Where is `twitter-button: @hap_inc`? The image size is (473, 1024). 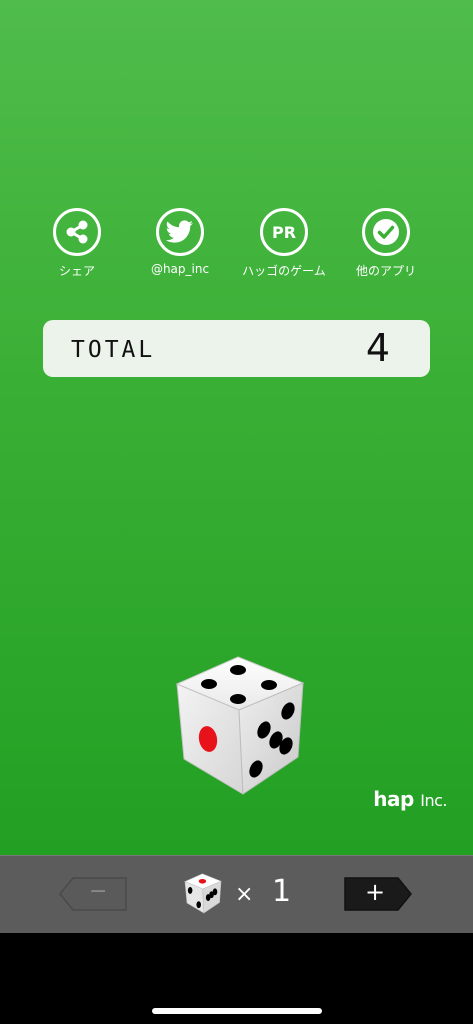 twitter-button: @hap_inc is located at coordinates (180, 242).